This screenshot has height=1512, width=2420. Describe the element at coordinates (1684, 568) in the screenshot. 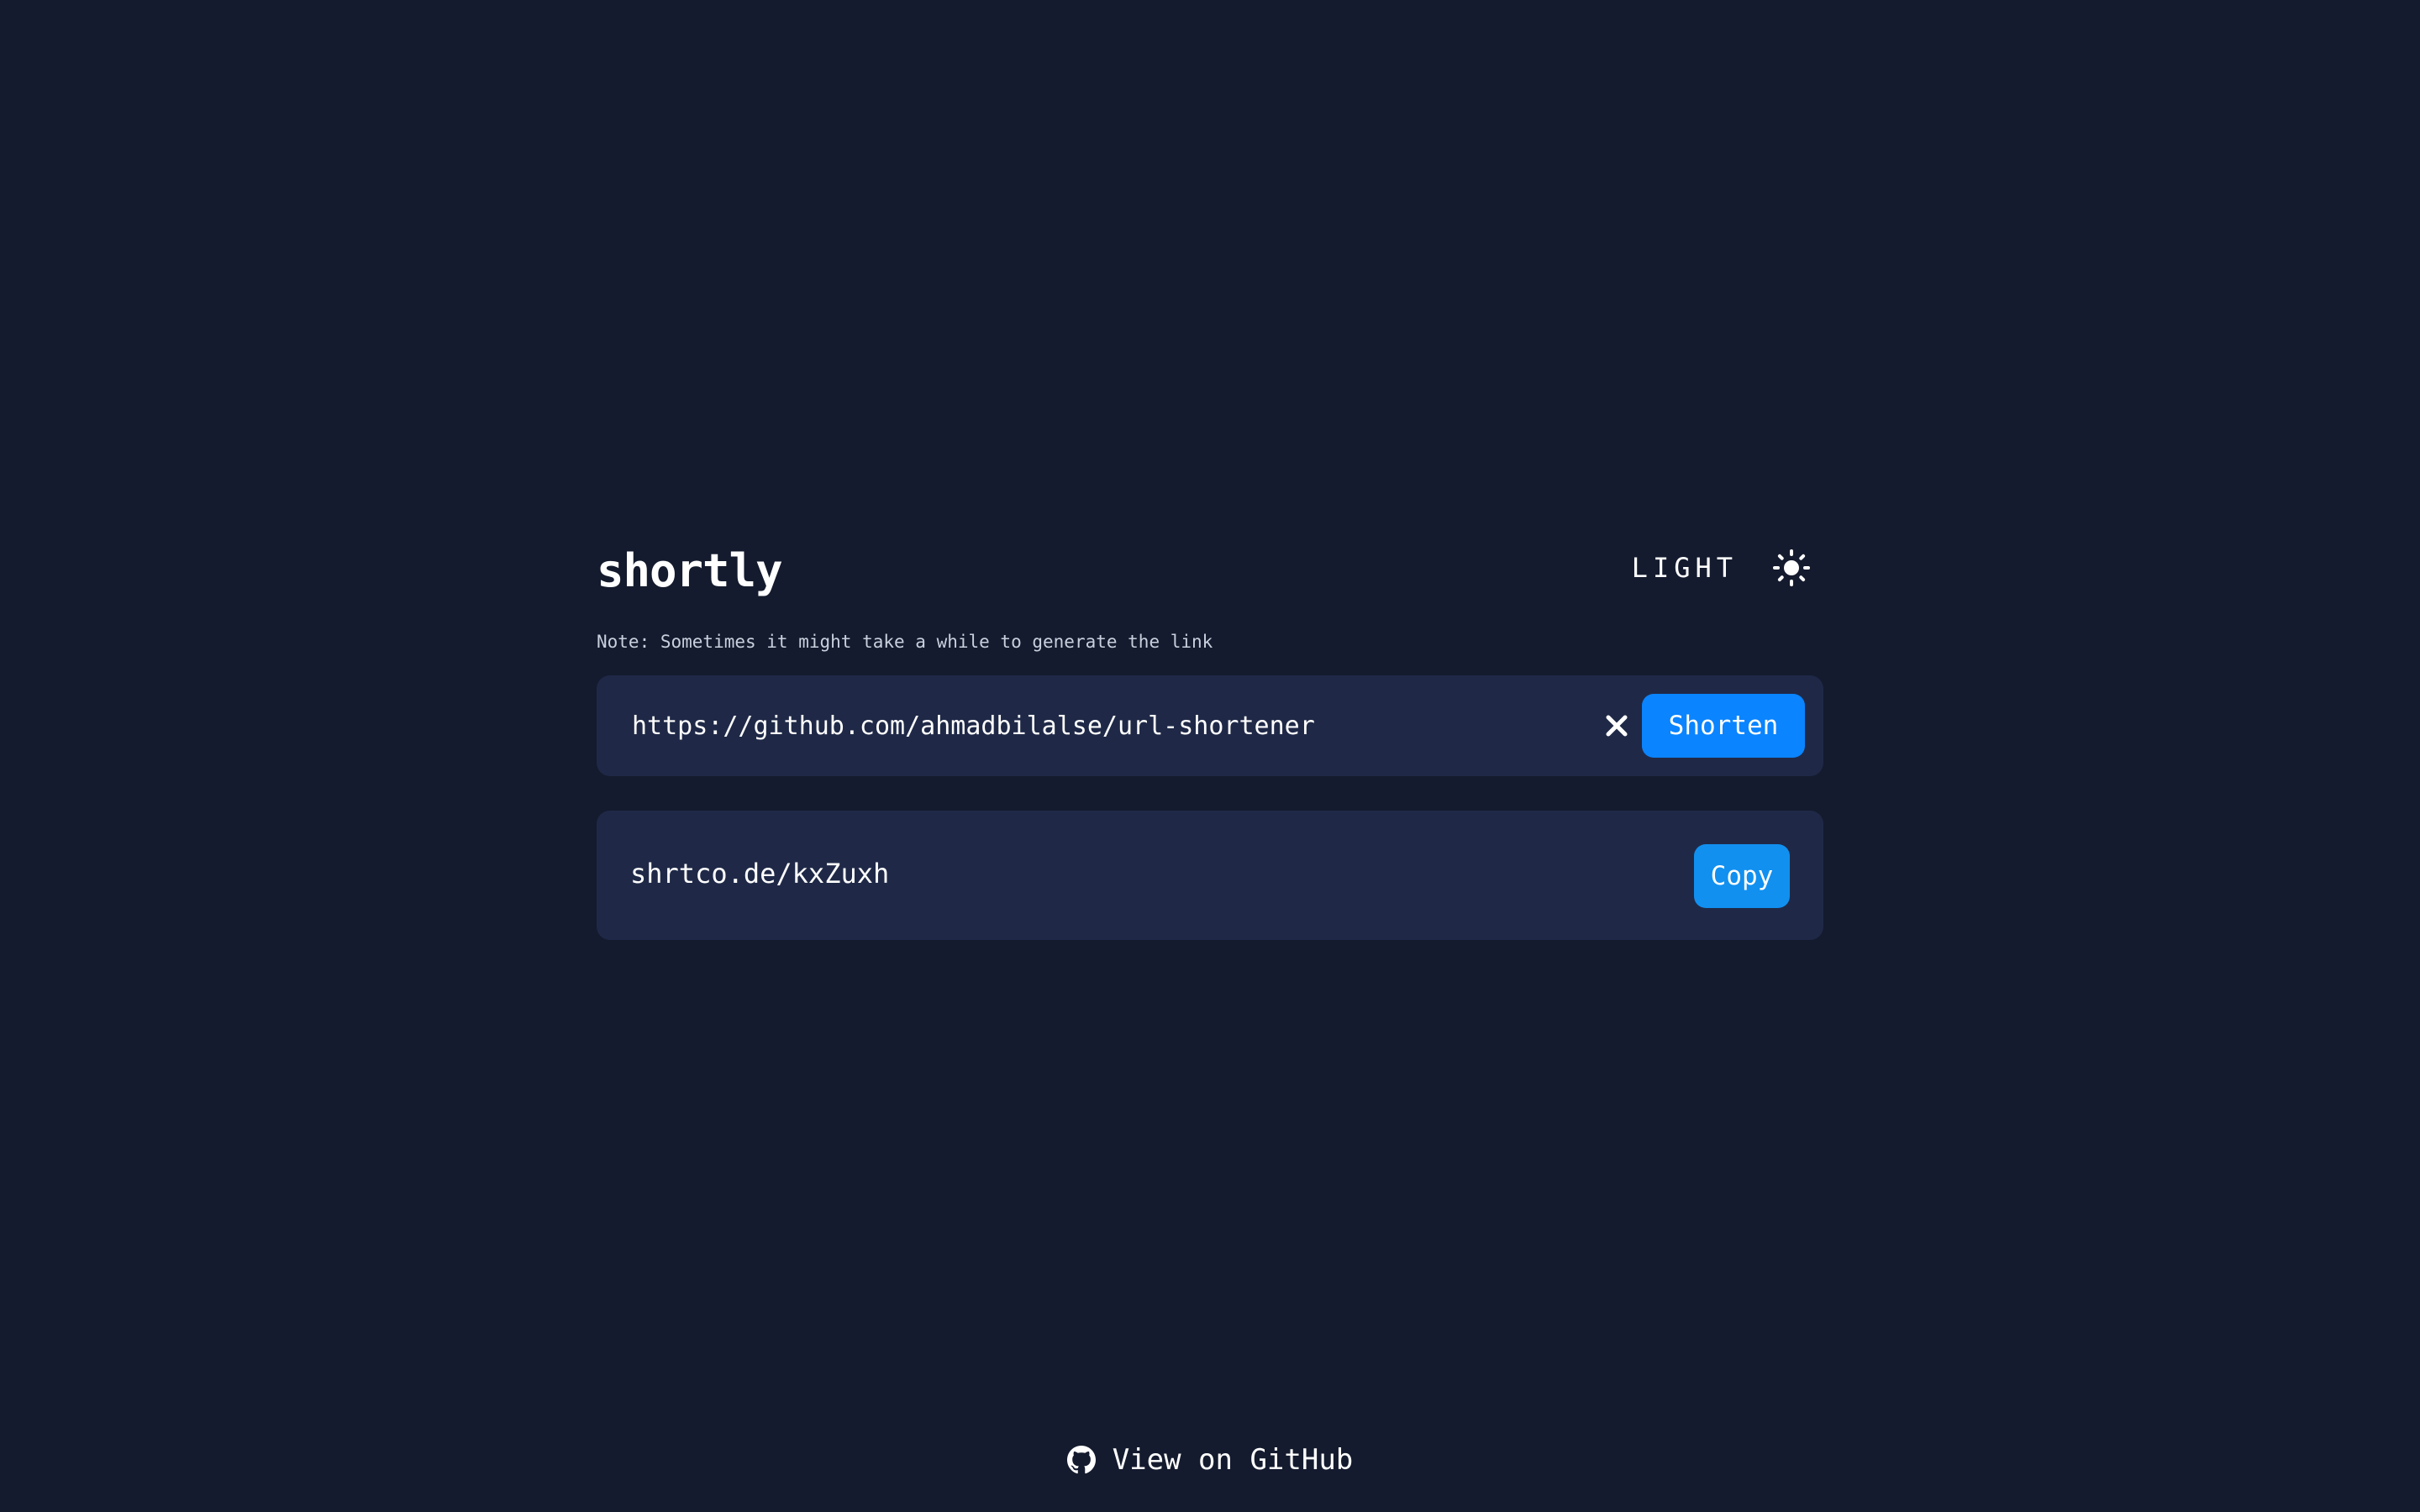

I see `theme-toggle-label: LIGHT` at that location.